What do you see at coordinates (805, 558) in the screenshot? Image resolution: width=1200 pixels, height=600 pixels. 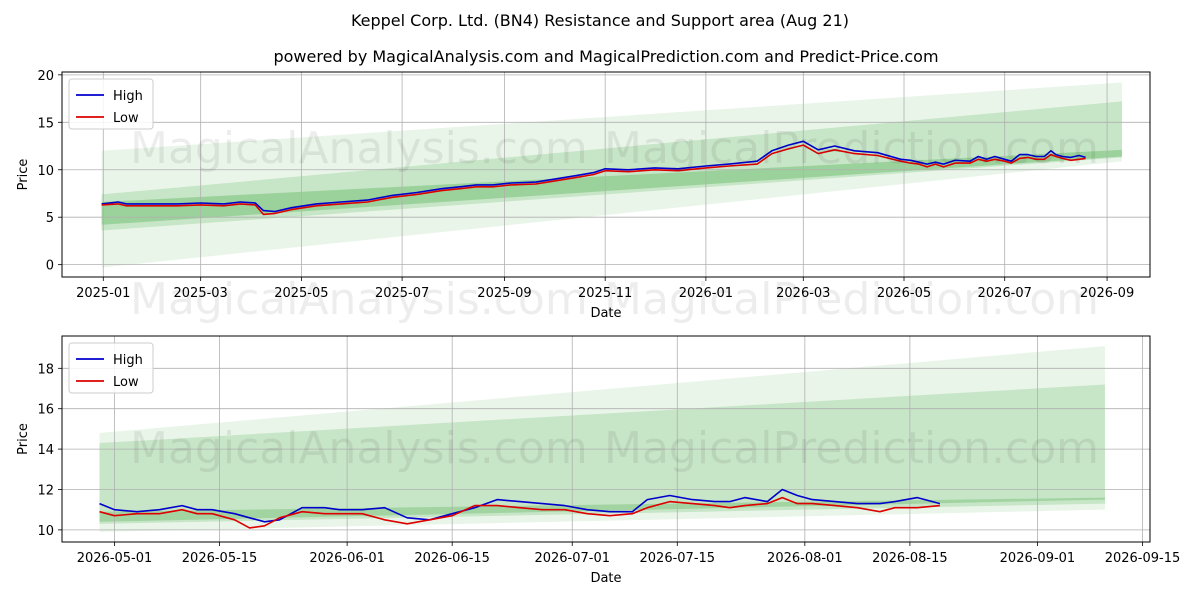 I see `x-tick-label: 2026-08-01` at bounding box center [805, 558].